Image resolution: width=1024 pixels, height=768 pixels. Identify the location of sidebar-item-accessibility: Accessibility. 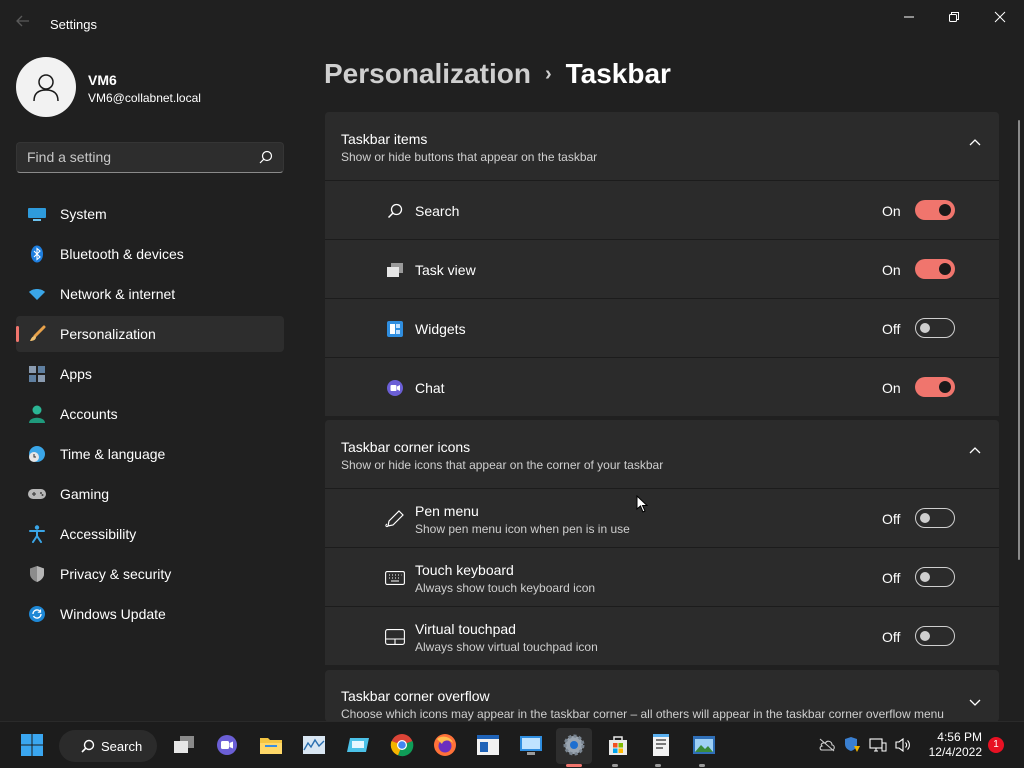
(150, 534).